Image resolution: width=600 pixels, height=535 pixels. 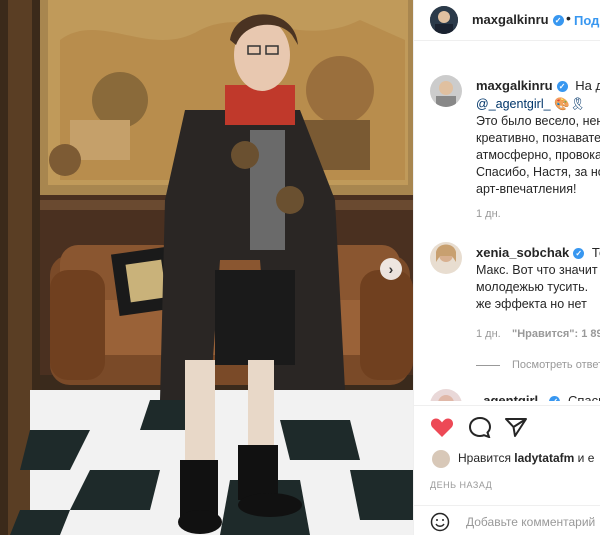 What do you see at coordinates (587, 20) in the screenshot?
I see `follow-button: Подписаться` at bounding box center [587, 20].